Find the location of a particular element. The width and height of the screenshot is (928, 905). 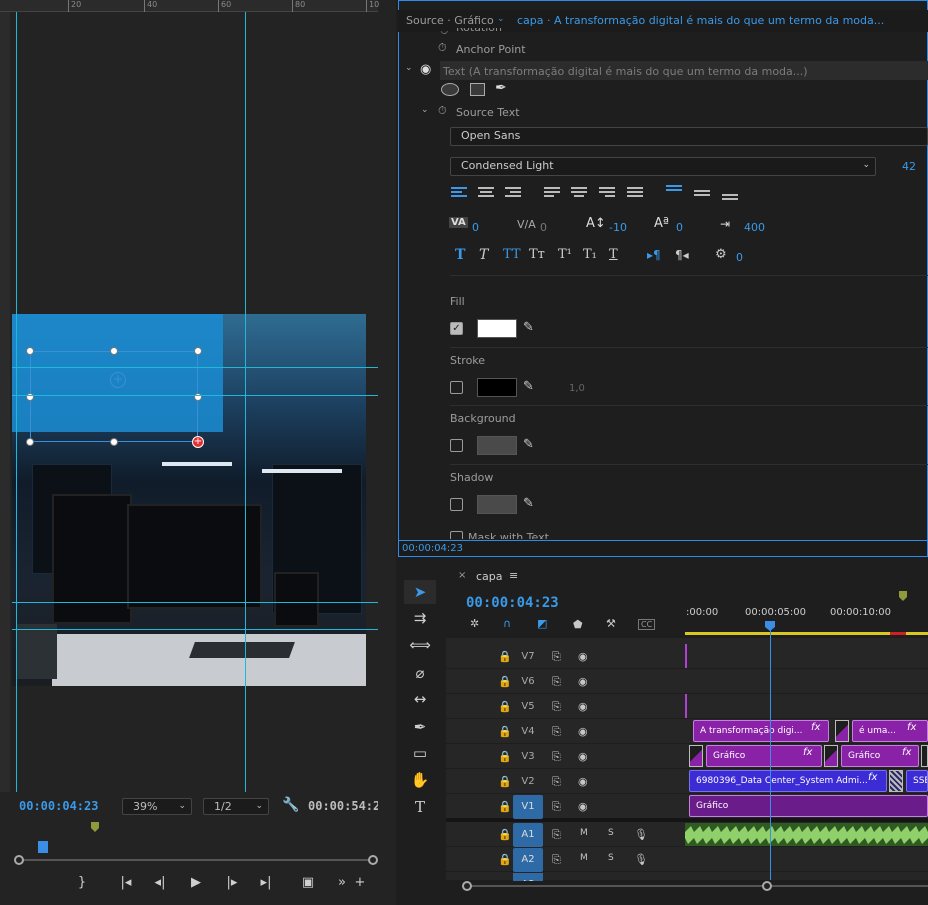

justify-center-icon is located at coordinates (579, 194).